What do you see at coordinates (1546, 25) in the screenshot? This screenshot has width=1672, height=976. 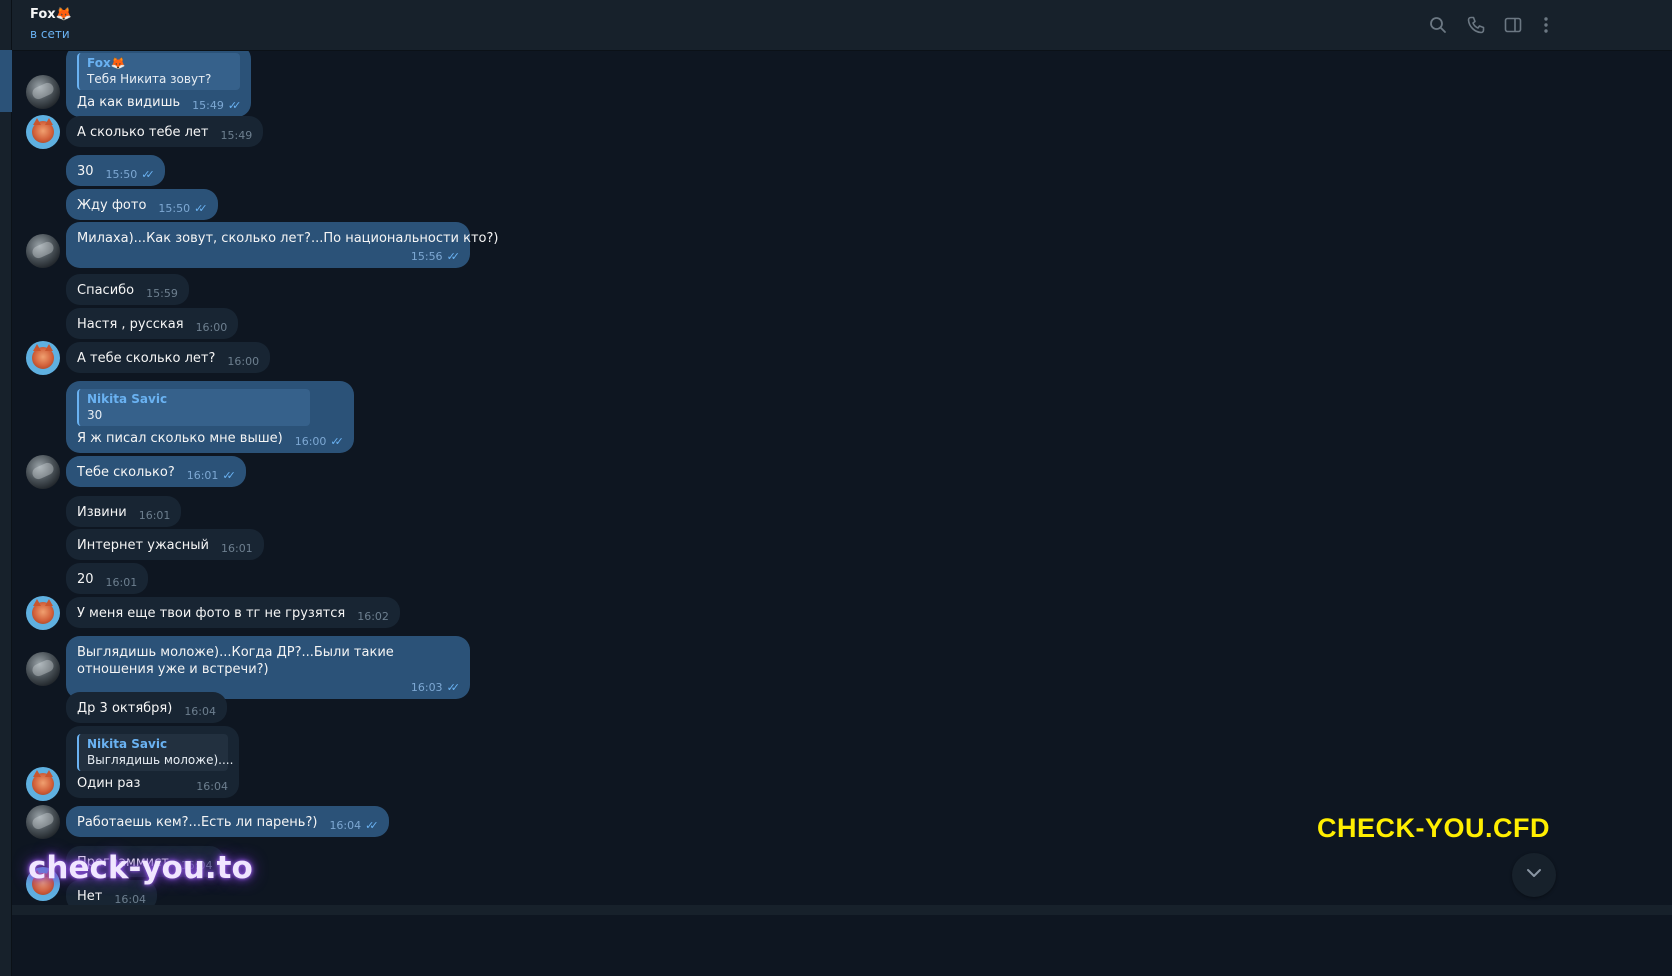 I see `more-vertical-icon` at bounding box center [1546, 25].